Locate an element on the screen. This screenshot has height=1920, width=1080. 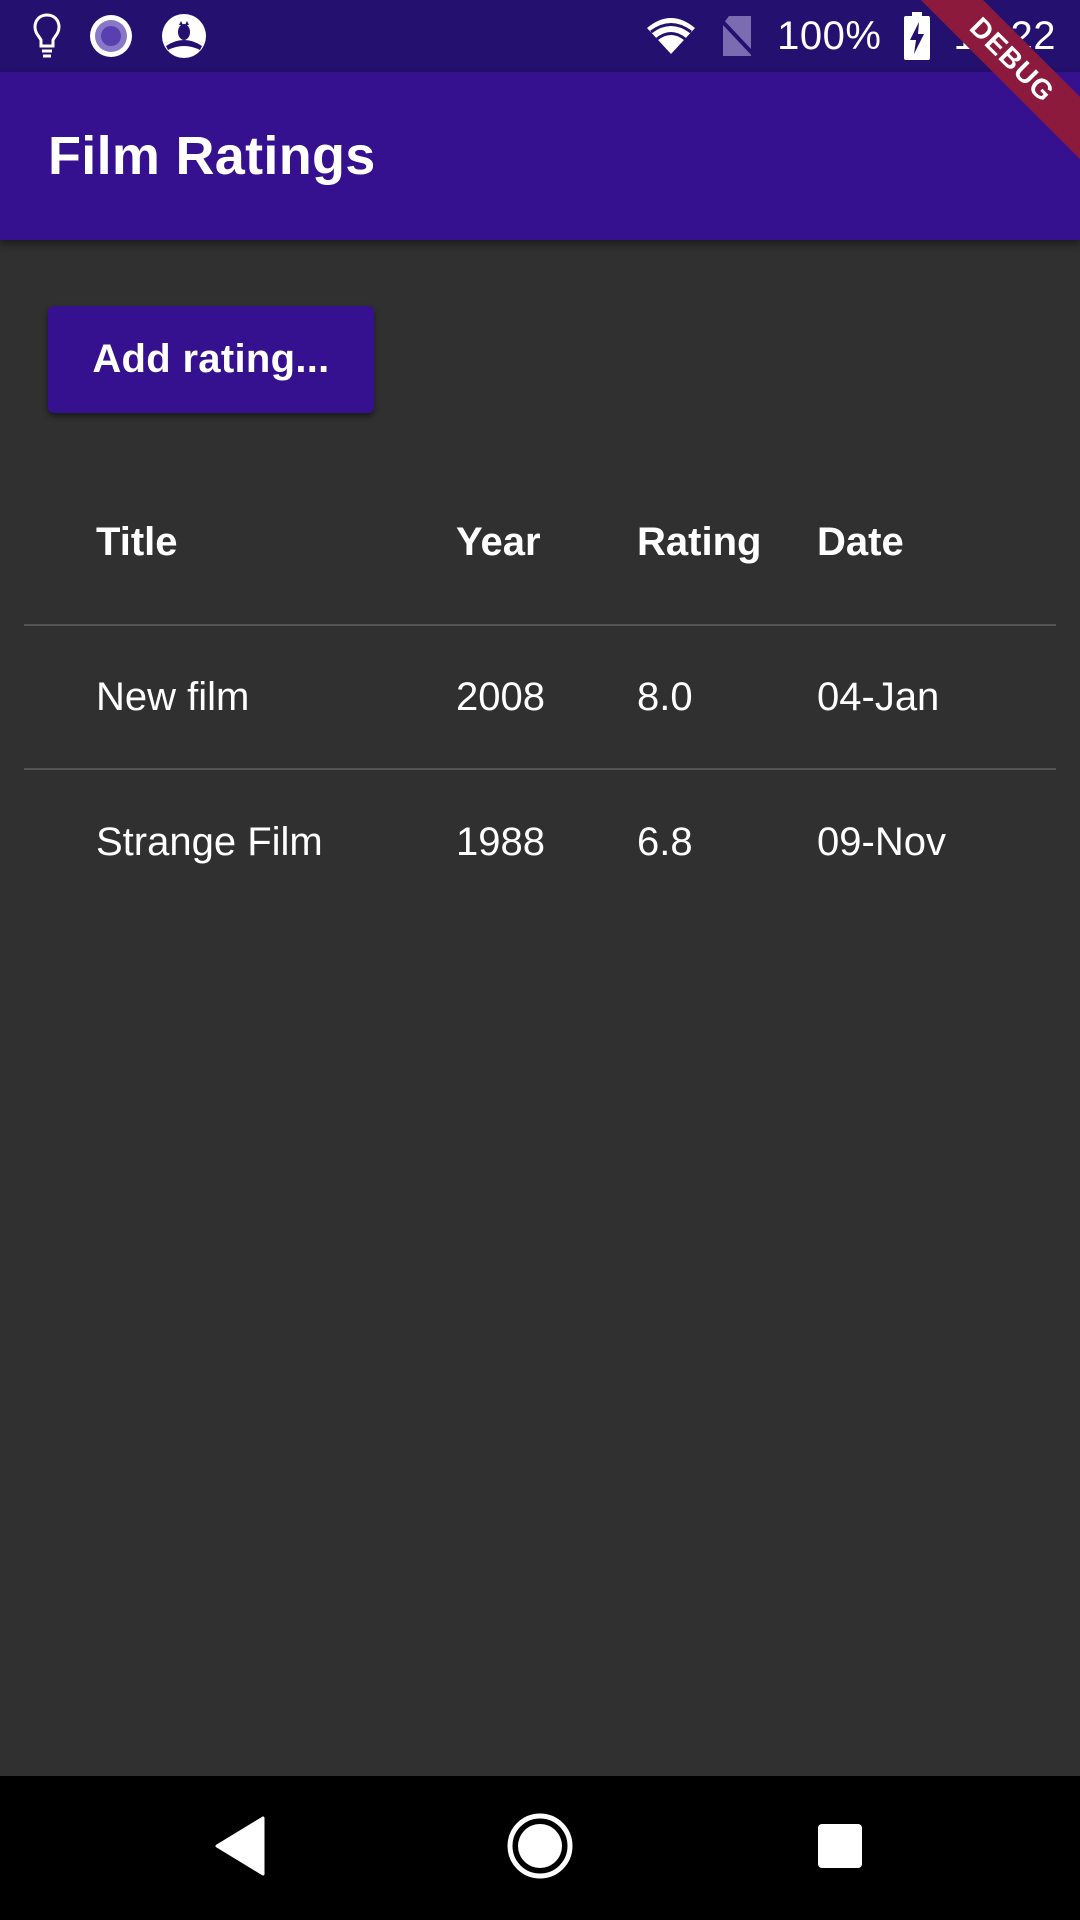
home-button is located at coordinates (540, 1848).